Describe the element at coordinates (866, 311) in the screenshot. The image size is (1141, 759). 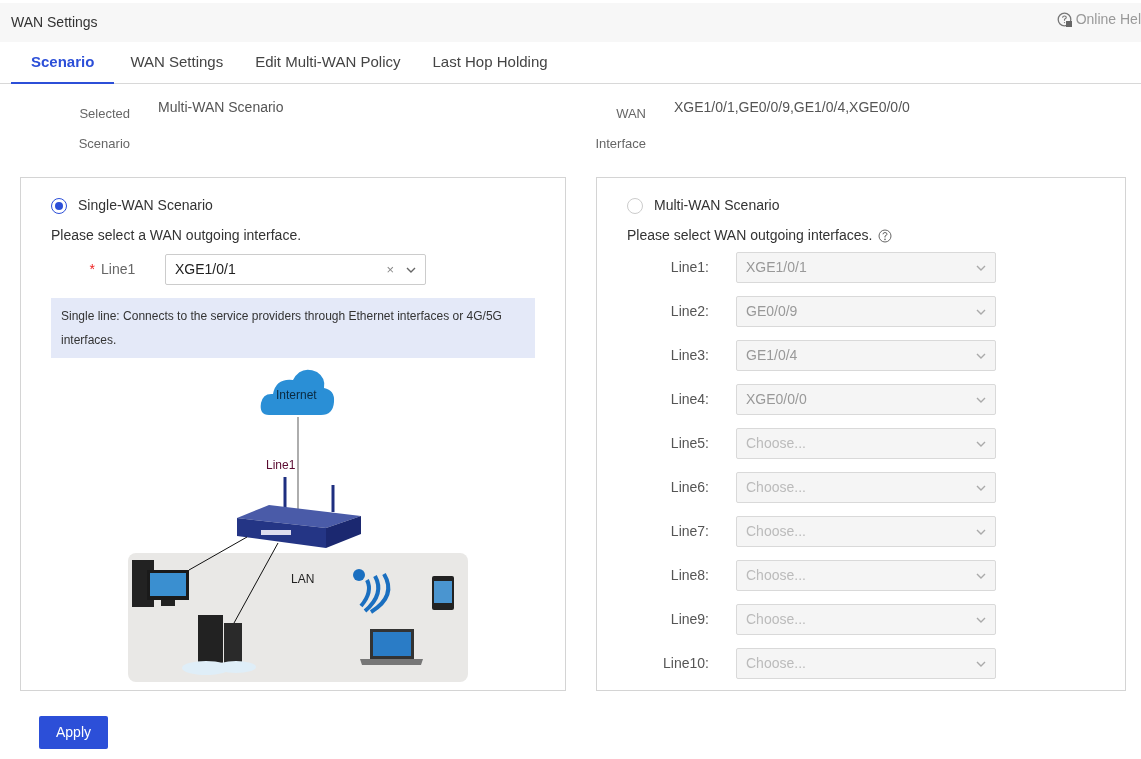
I see `interface-select: GE0/0/9` at that location.